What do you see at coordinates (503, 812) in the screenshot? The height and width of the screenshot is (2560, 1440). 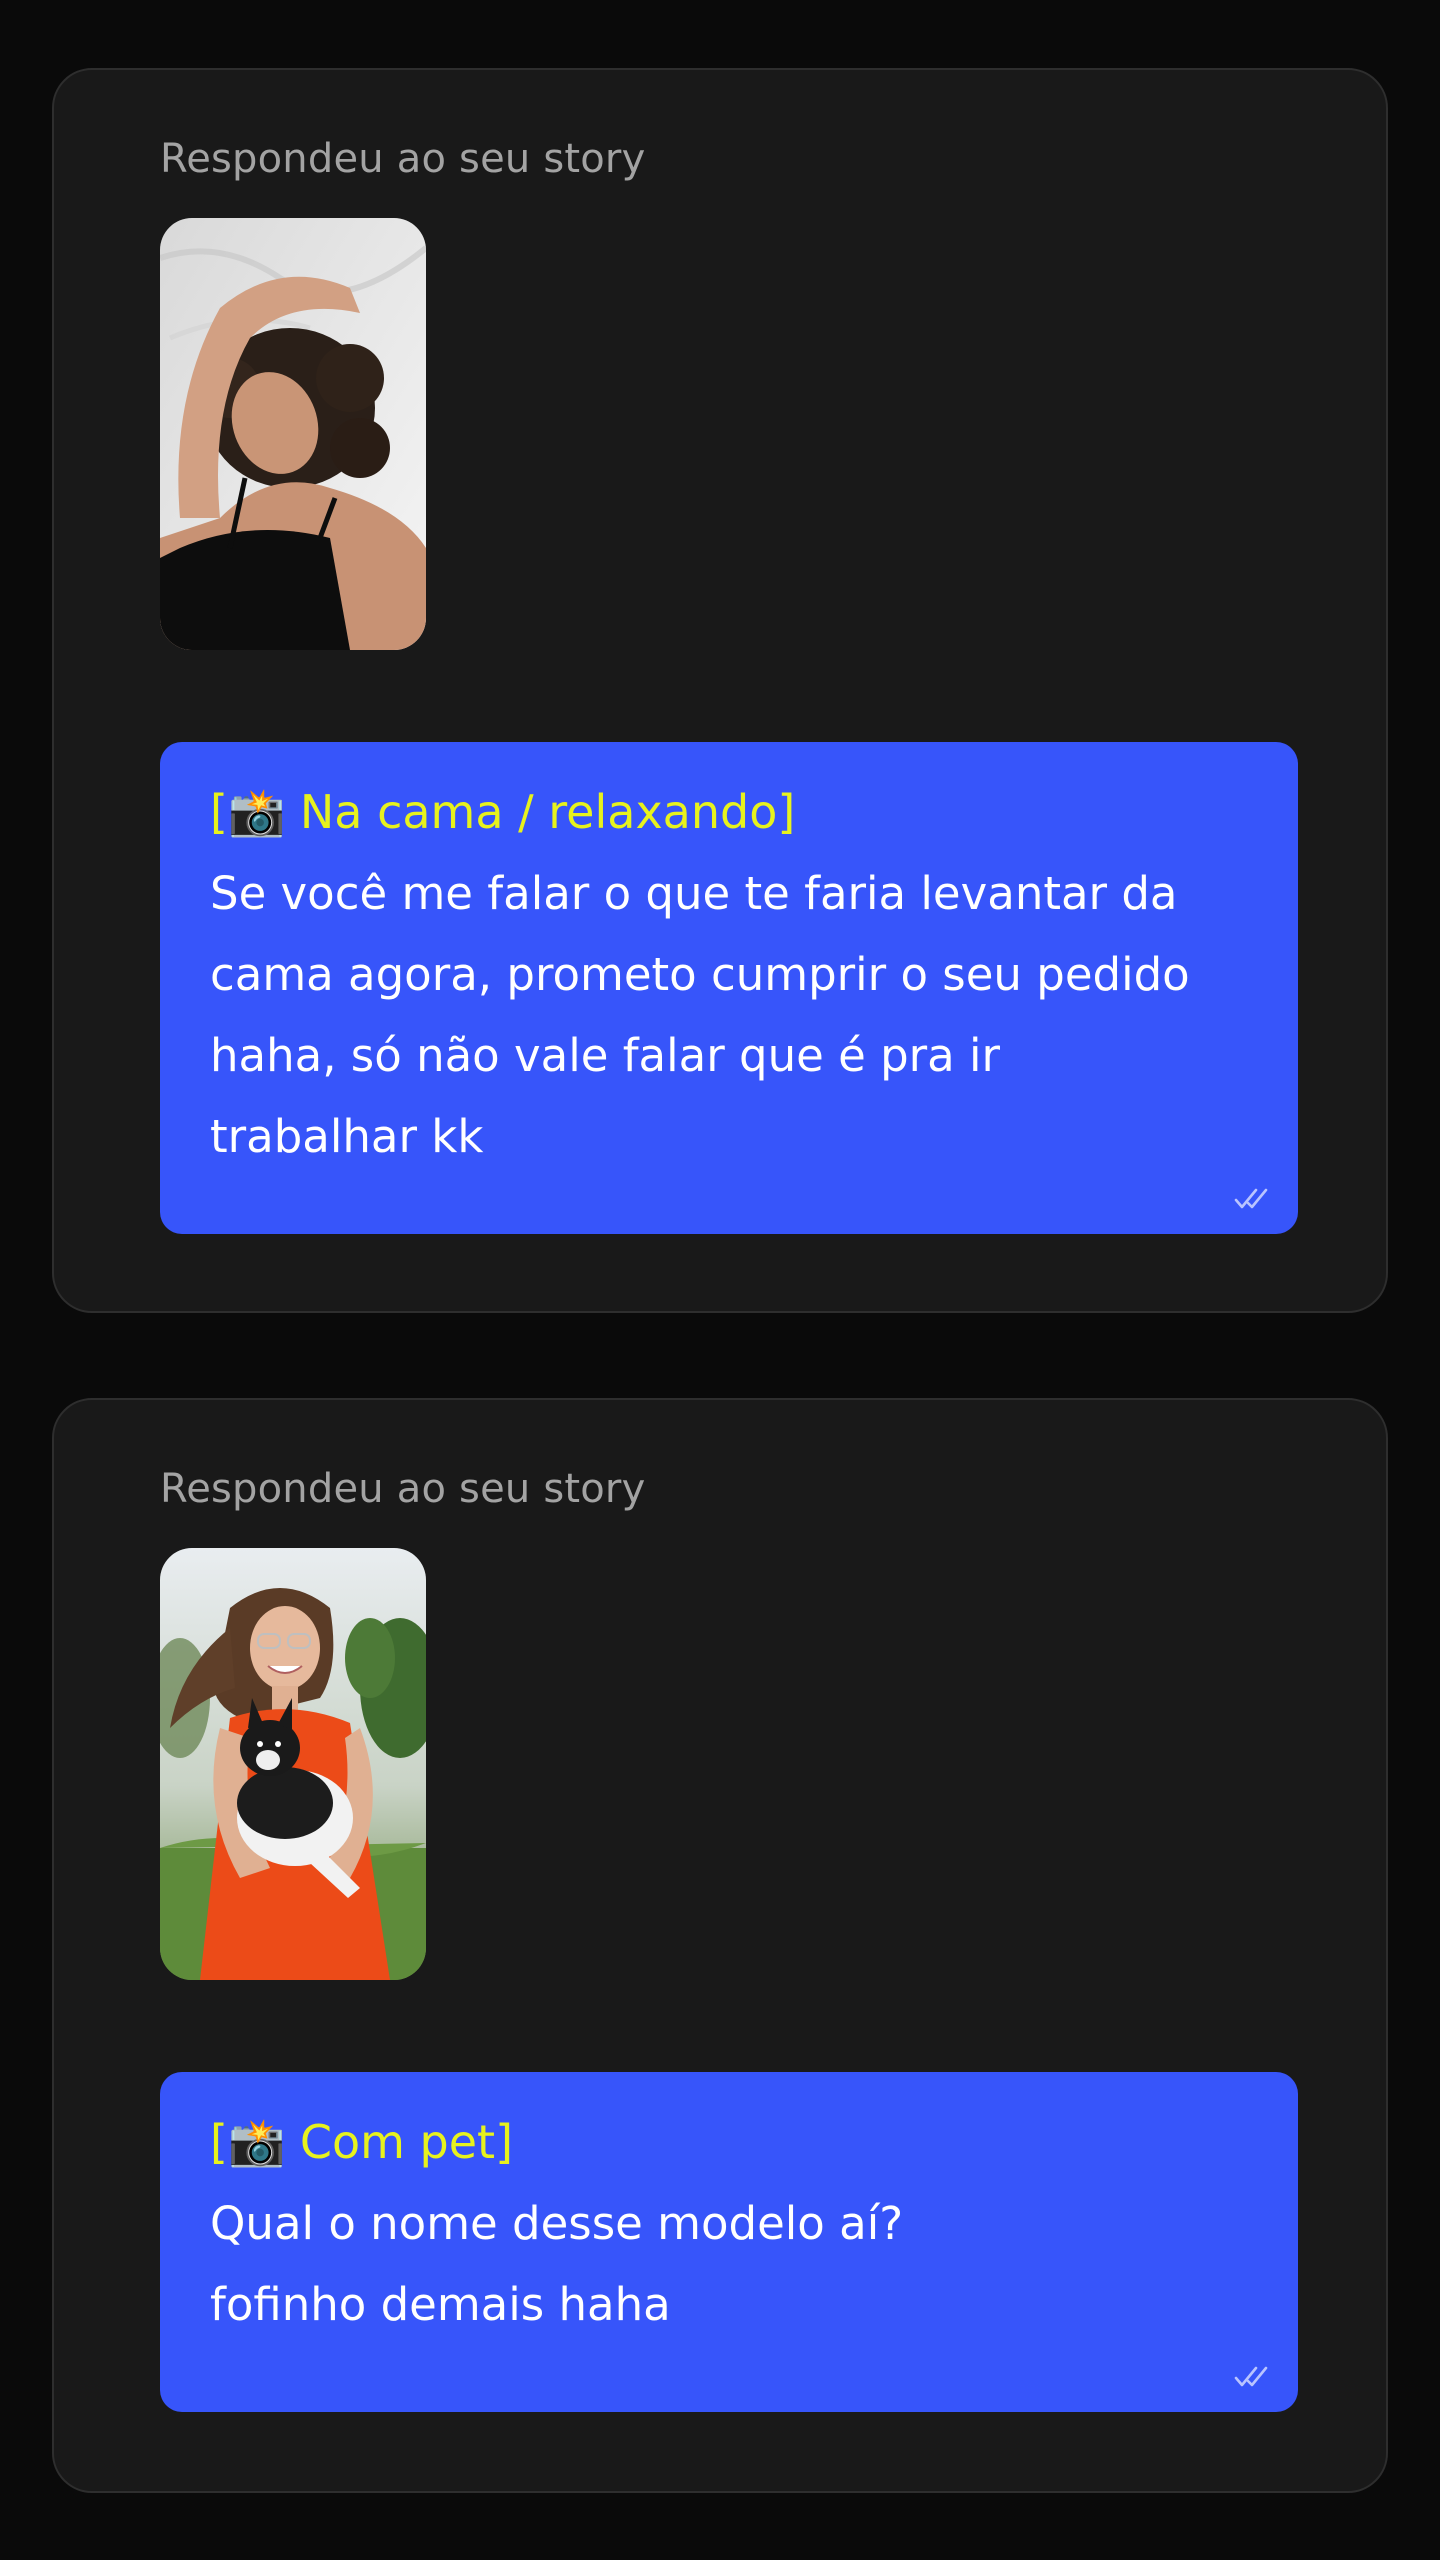 I see `story-caption: [📸 Na cama / relaxando]` at bounding box center [503, 812].